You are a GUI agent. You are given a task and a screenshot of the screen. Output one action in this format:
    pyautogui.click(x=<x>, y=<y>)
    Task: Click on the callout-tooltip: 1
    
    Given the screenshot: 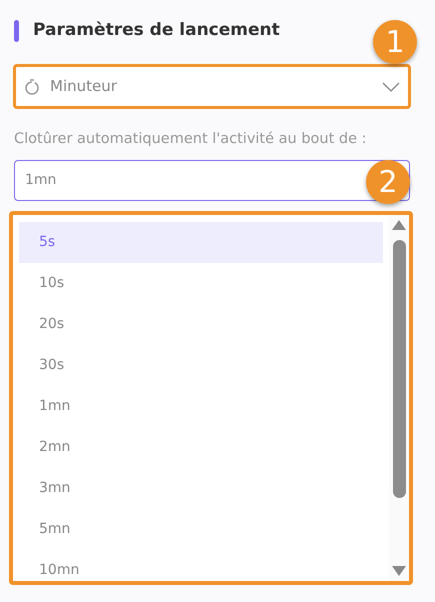 What is the action you would take?
    pyautogui.click(x=395, y=42)
    